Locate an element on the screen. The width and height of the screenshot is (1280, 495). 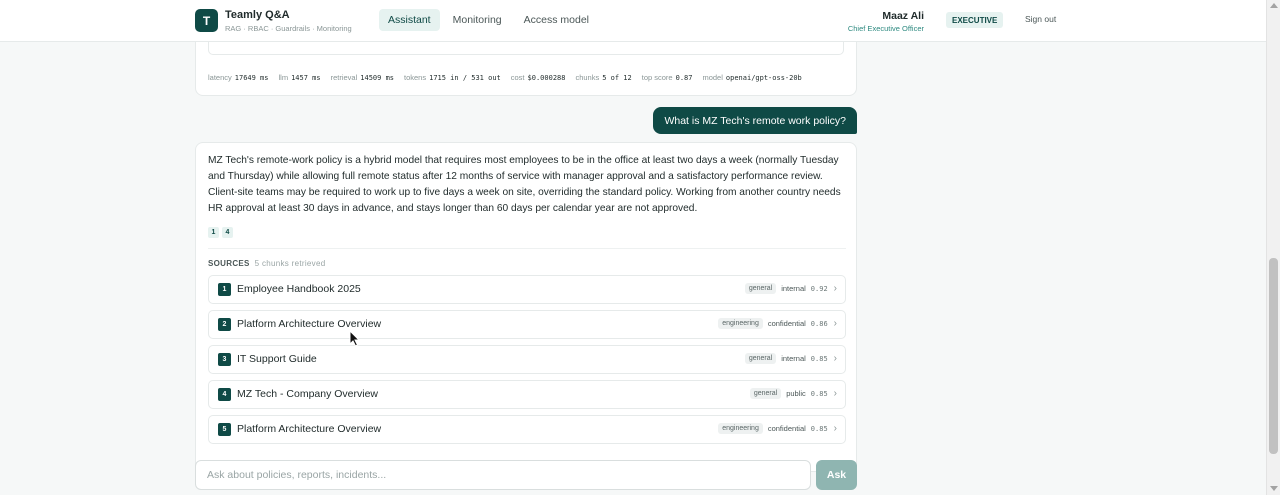
source-score: 0.92 is located at coordinates (819, 288).